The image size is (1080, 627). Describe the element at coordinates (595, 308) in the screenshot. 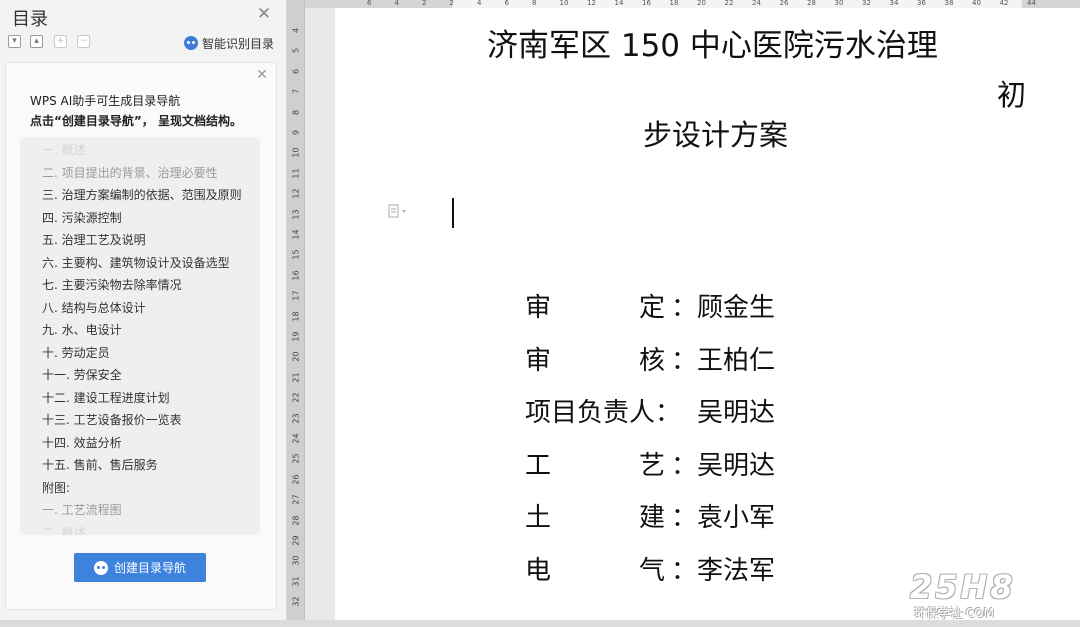

I see `credit-role: 审定` at that location.